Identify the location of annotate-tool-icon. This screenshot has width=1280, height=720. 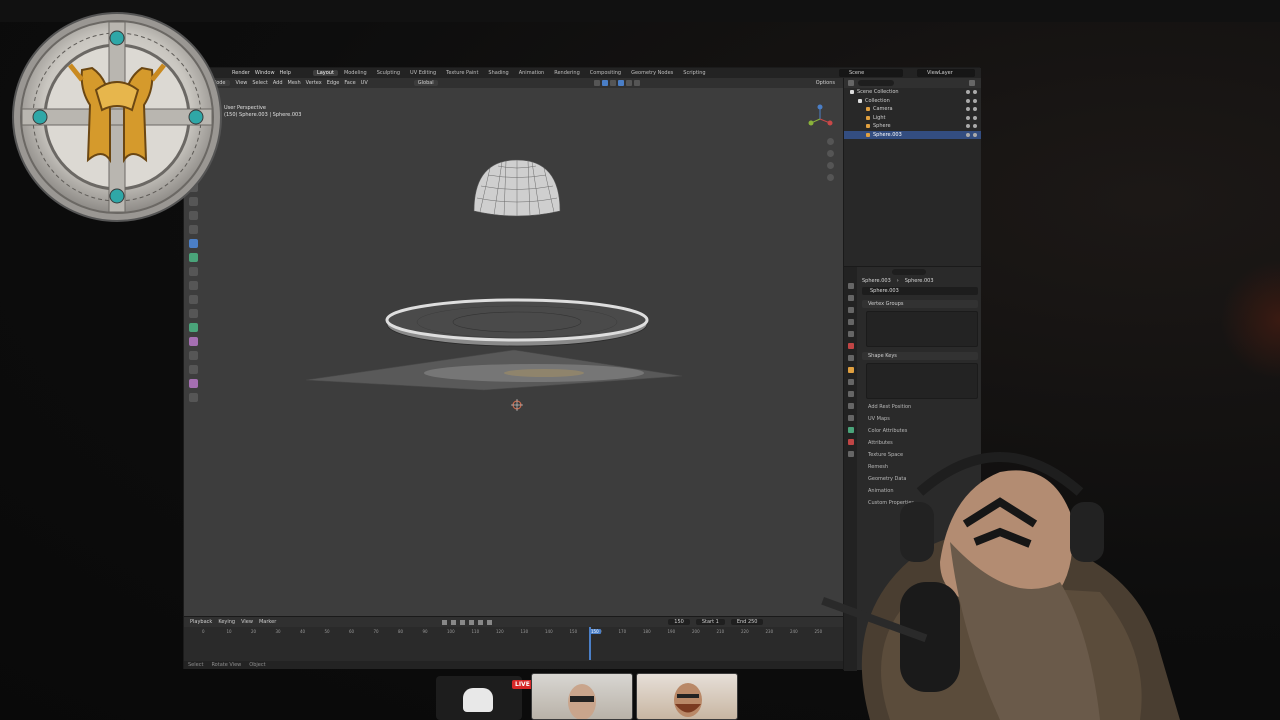
(193, 271).